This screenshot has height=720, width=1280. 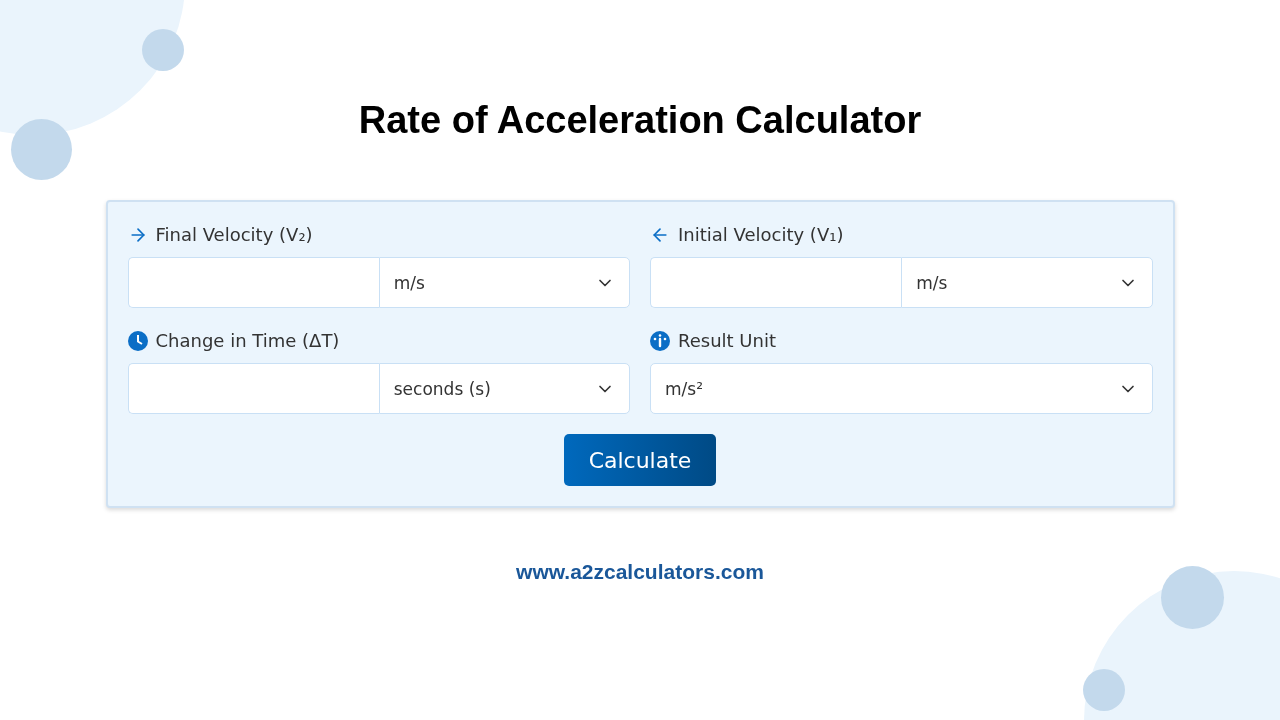 What do you see at coordinates (640, 572) in the screenshot?
I see `website-link: www.a2zcalculators.com` at bounding box center [640, 572].